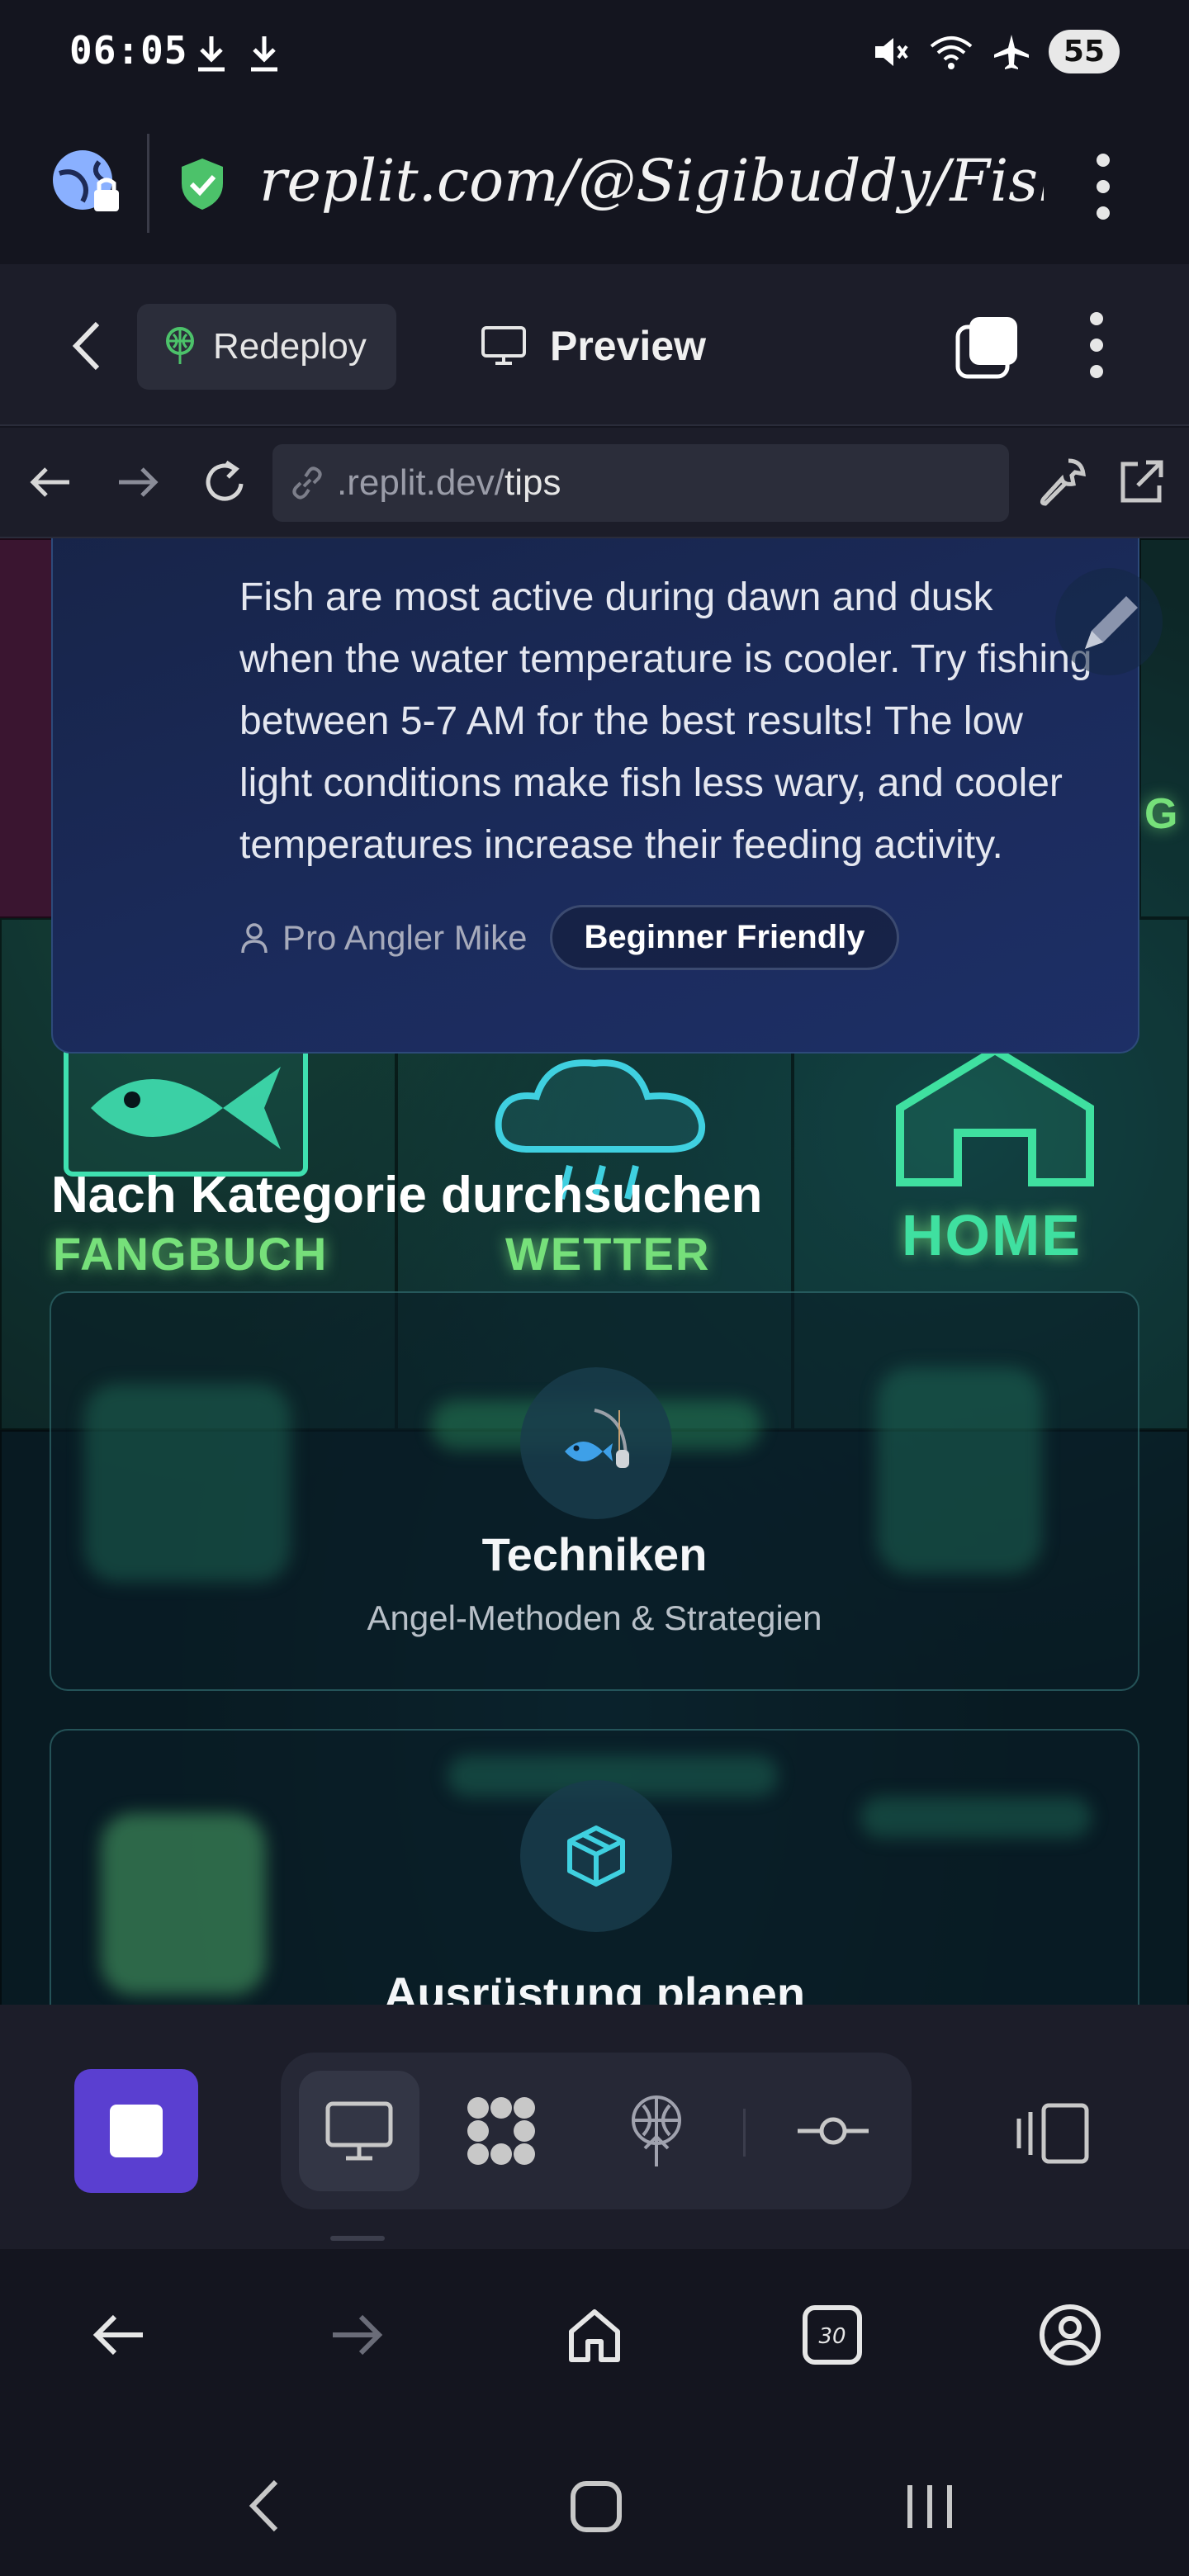 This screenshot has width=1189, height=2576. What do you see at coordinates (532, 482) in the screenshot?
I see `url-path: tips` at bounding box center [532, 482].